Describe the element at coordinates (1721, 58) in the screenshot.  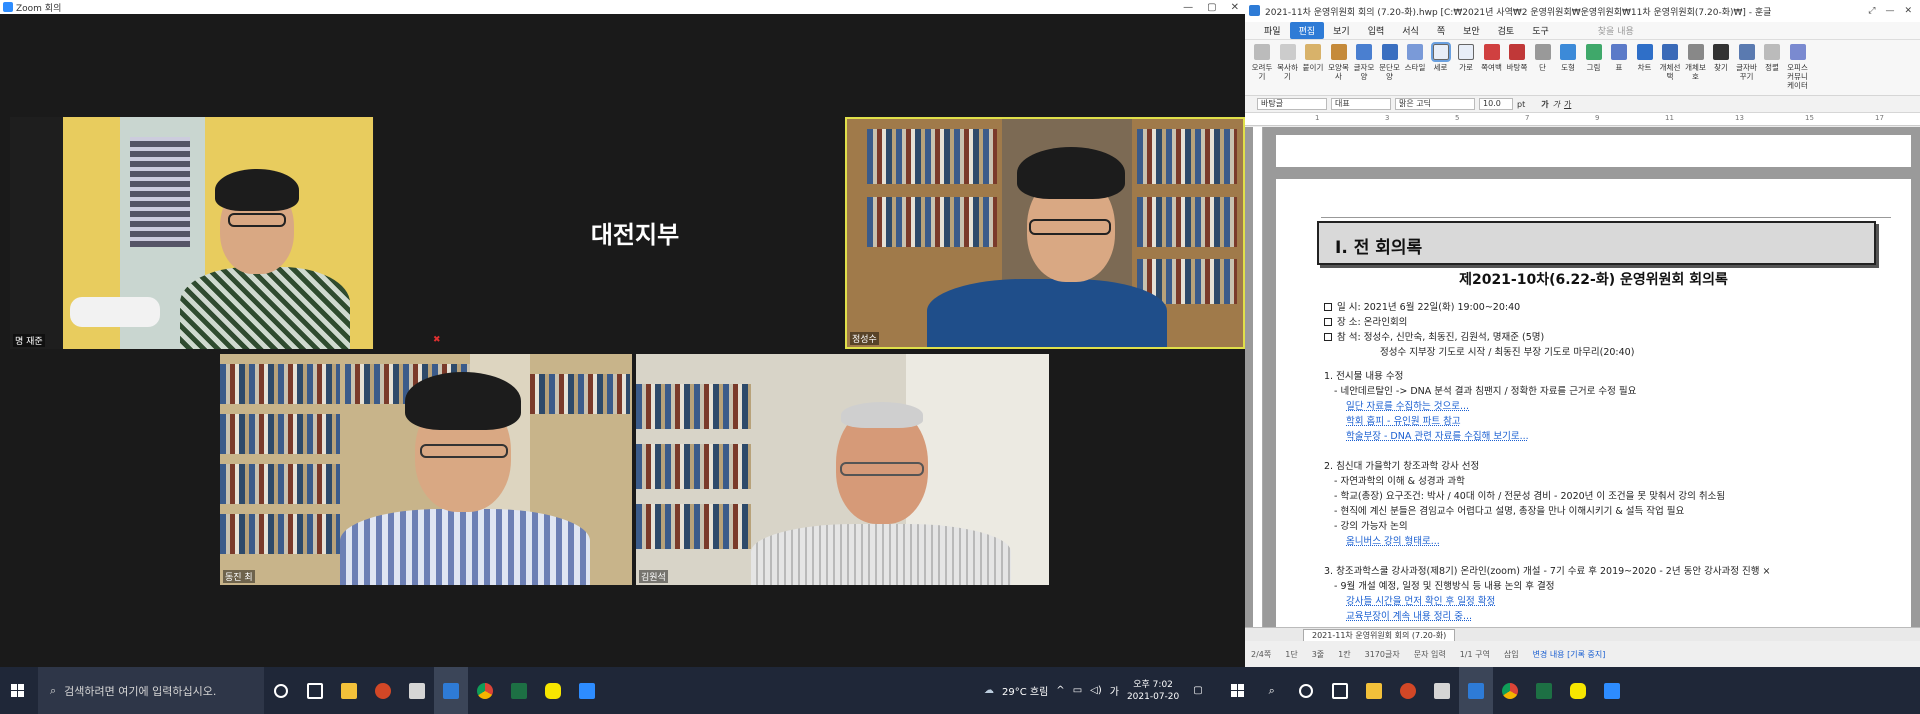
I see `find-button: 찾기` at that location.